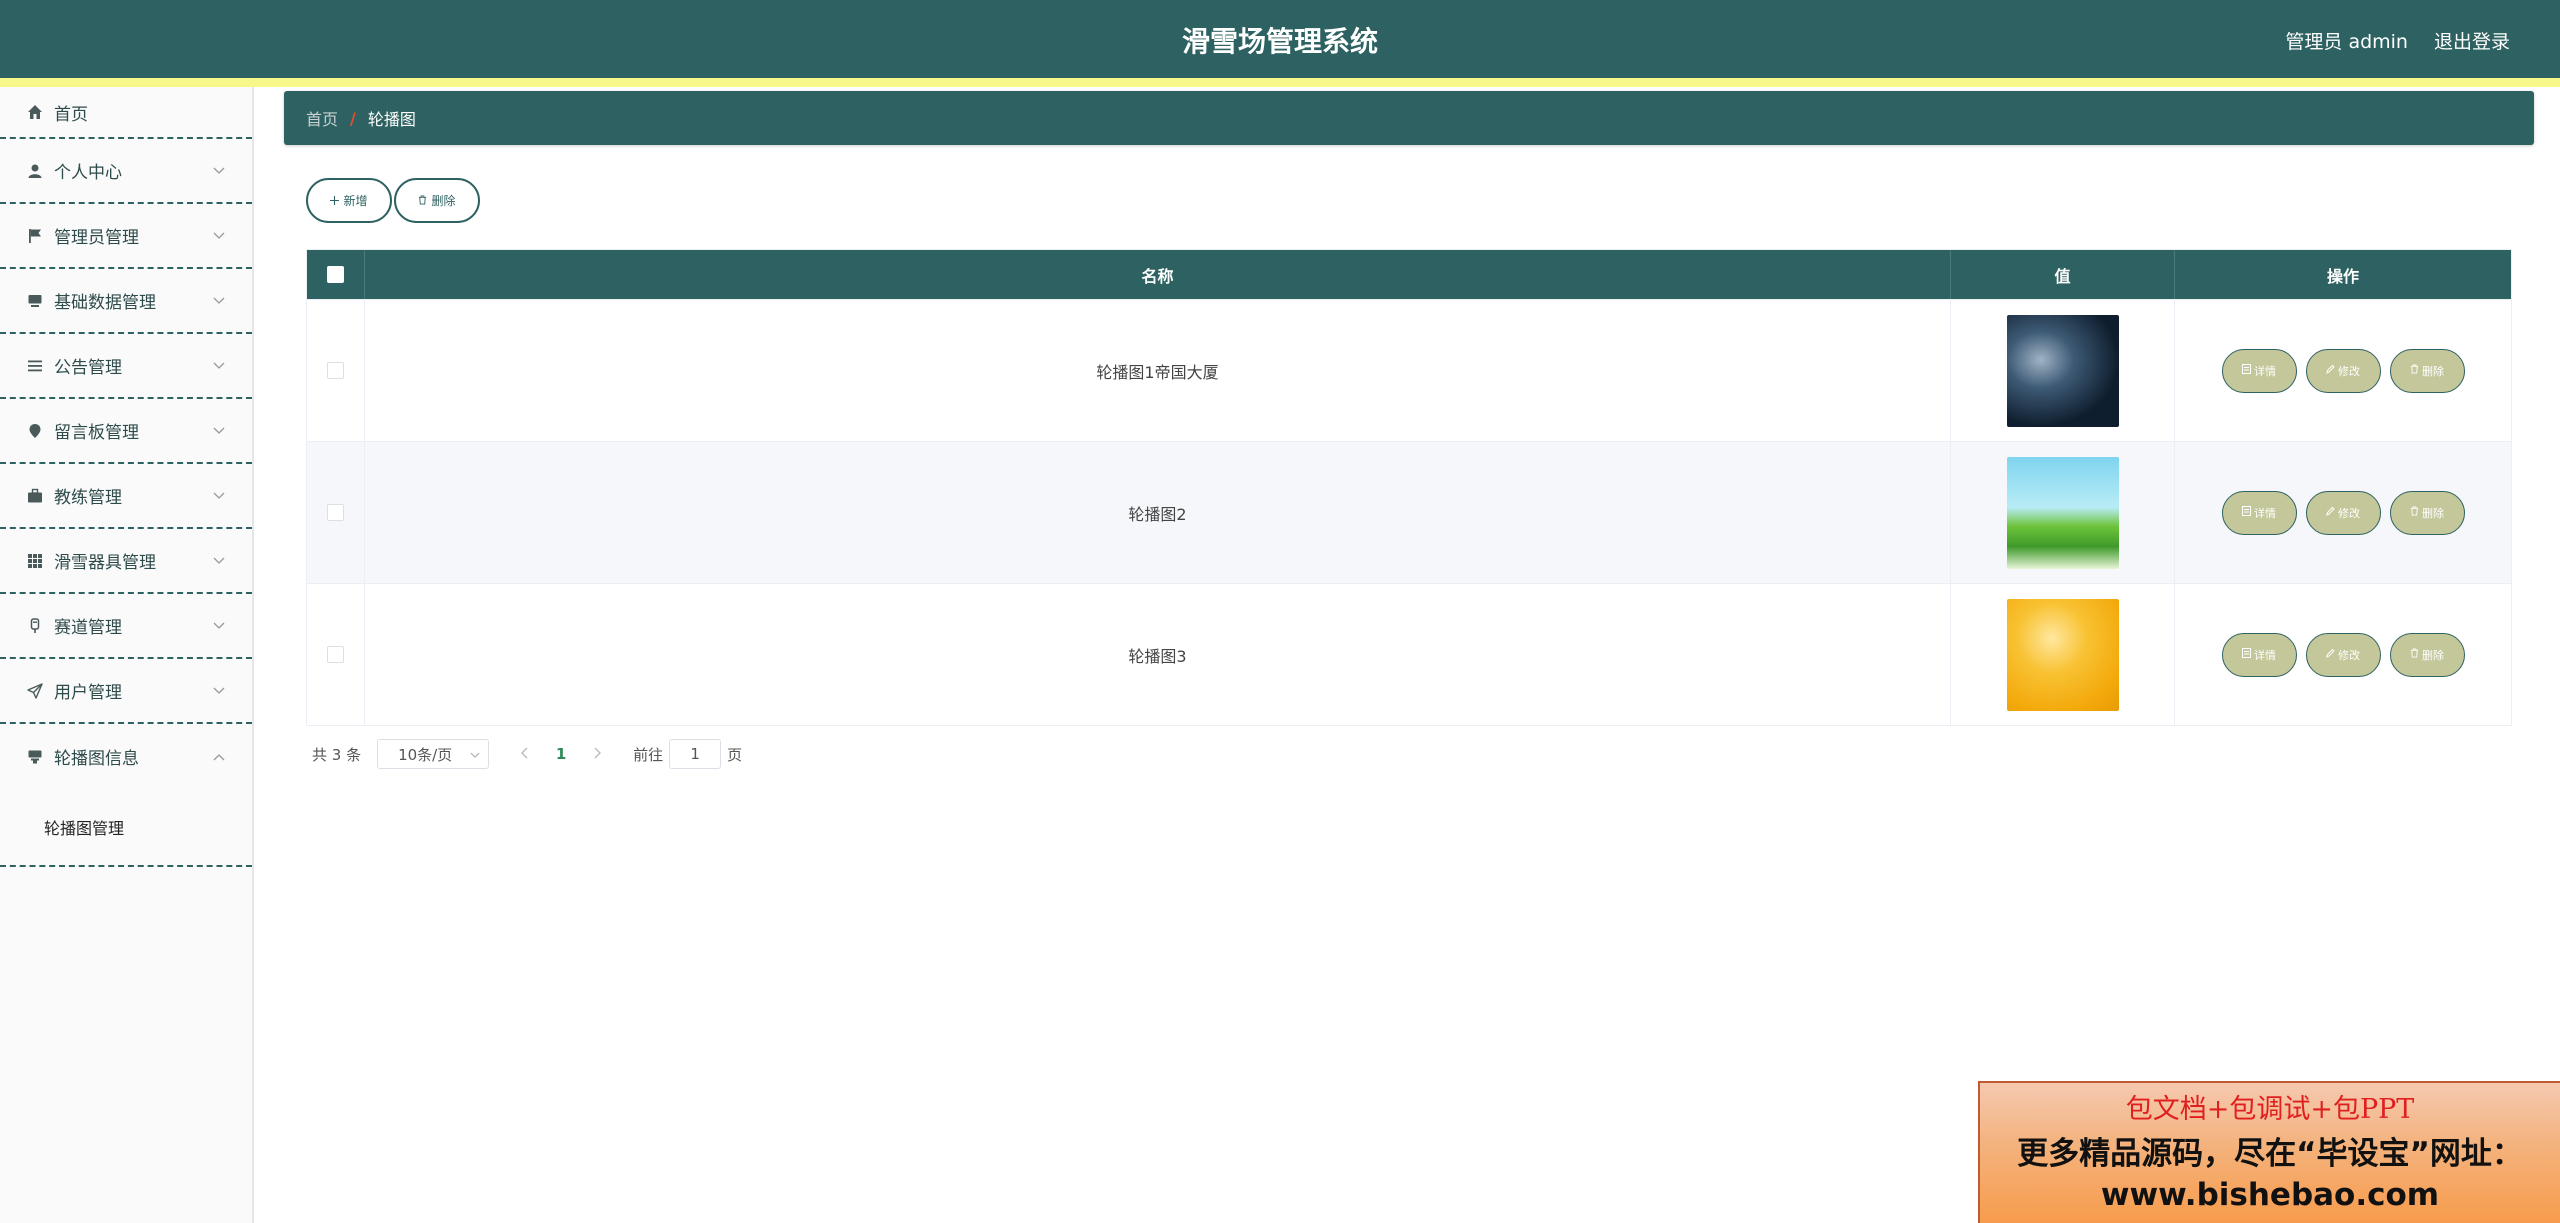  I want to click on sidebar-item-profile: 个人中心, so click(126, 171).